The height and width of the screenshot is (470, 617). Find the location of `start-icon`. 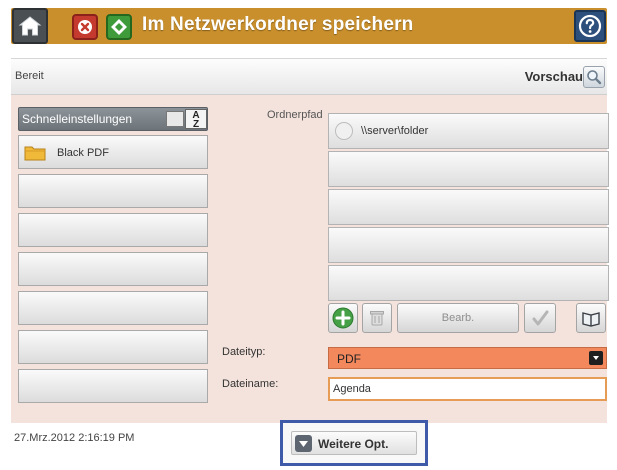

start-icon is located at coordinates (119, 27).